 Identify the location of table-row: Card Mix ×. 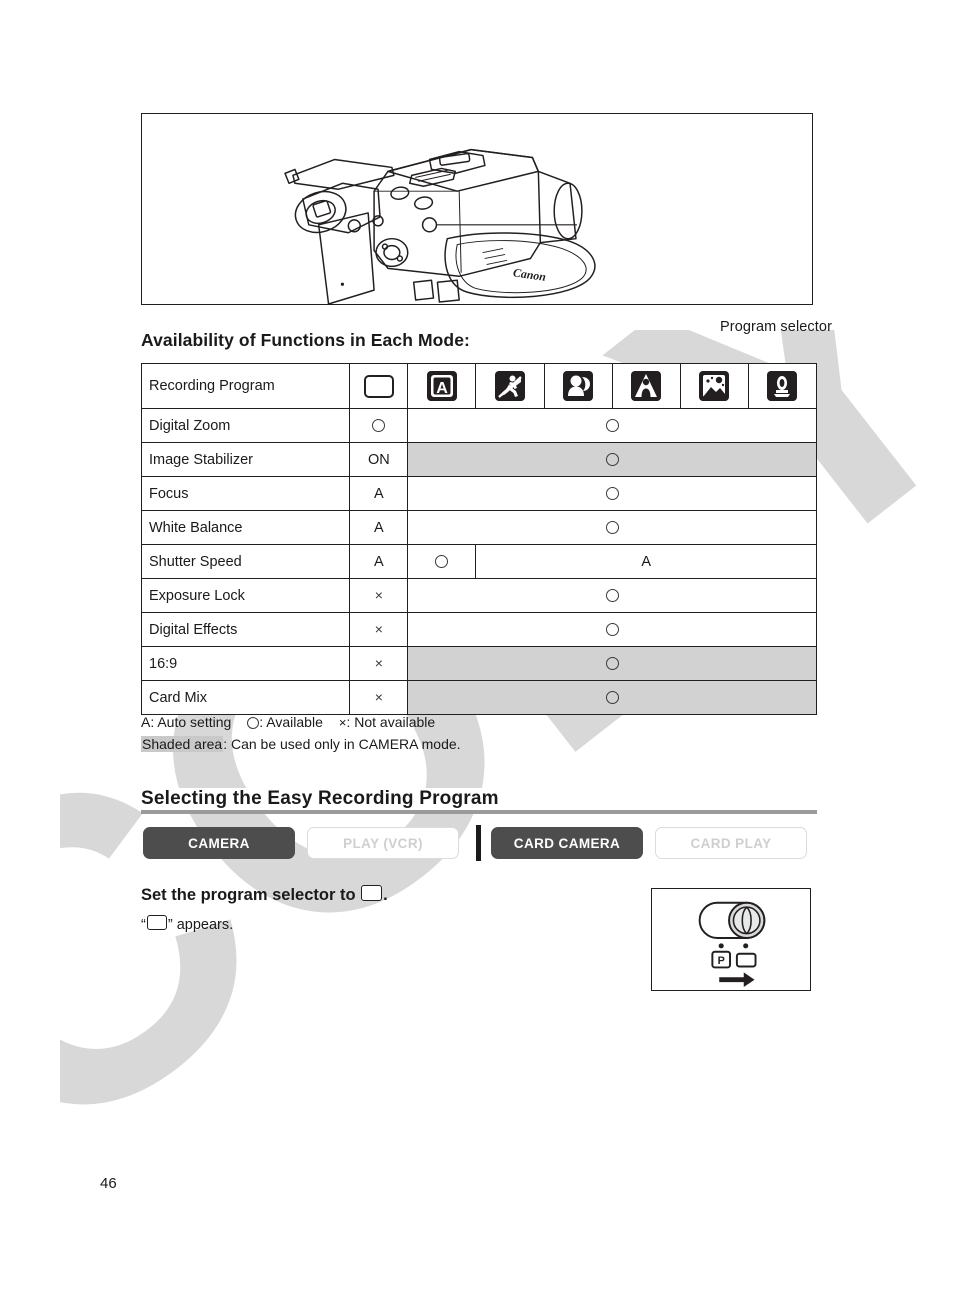
(478, 697).